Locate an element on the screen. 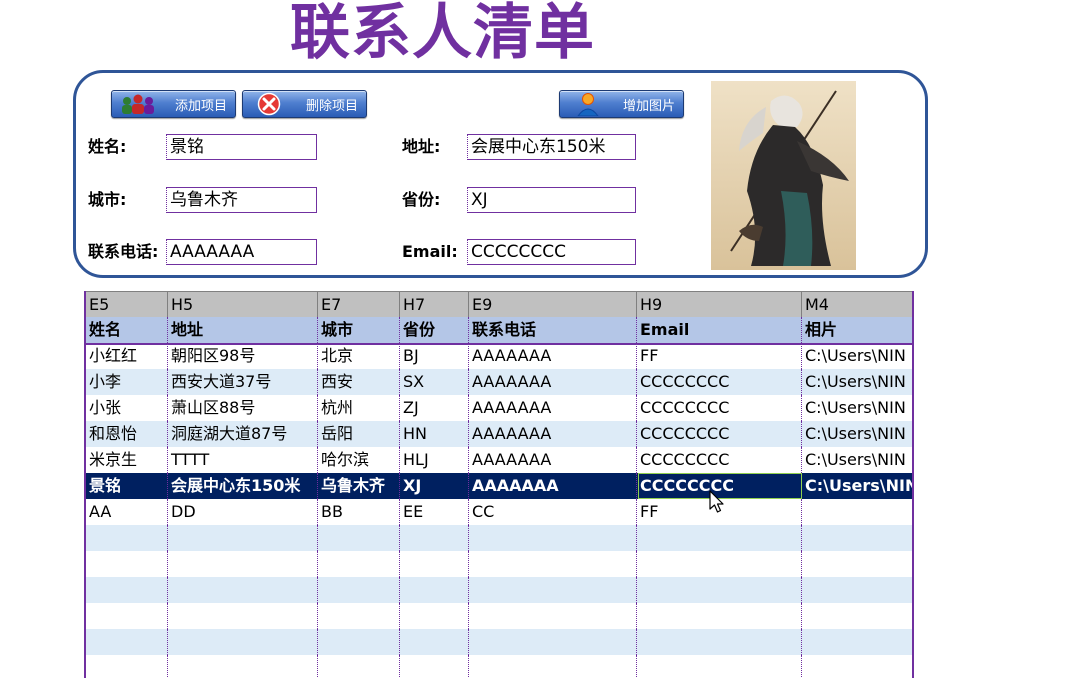 The image size is (1079, 678). cell-phone: 联系电话 is located at coordinates (553, 330).